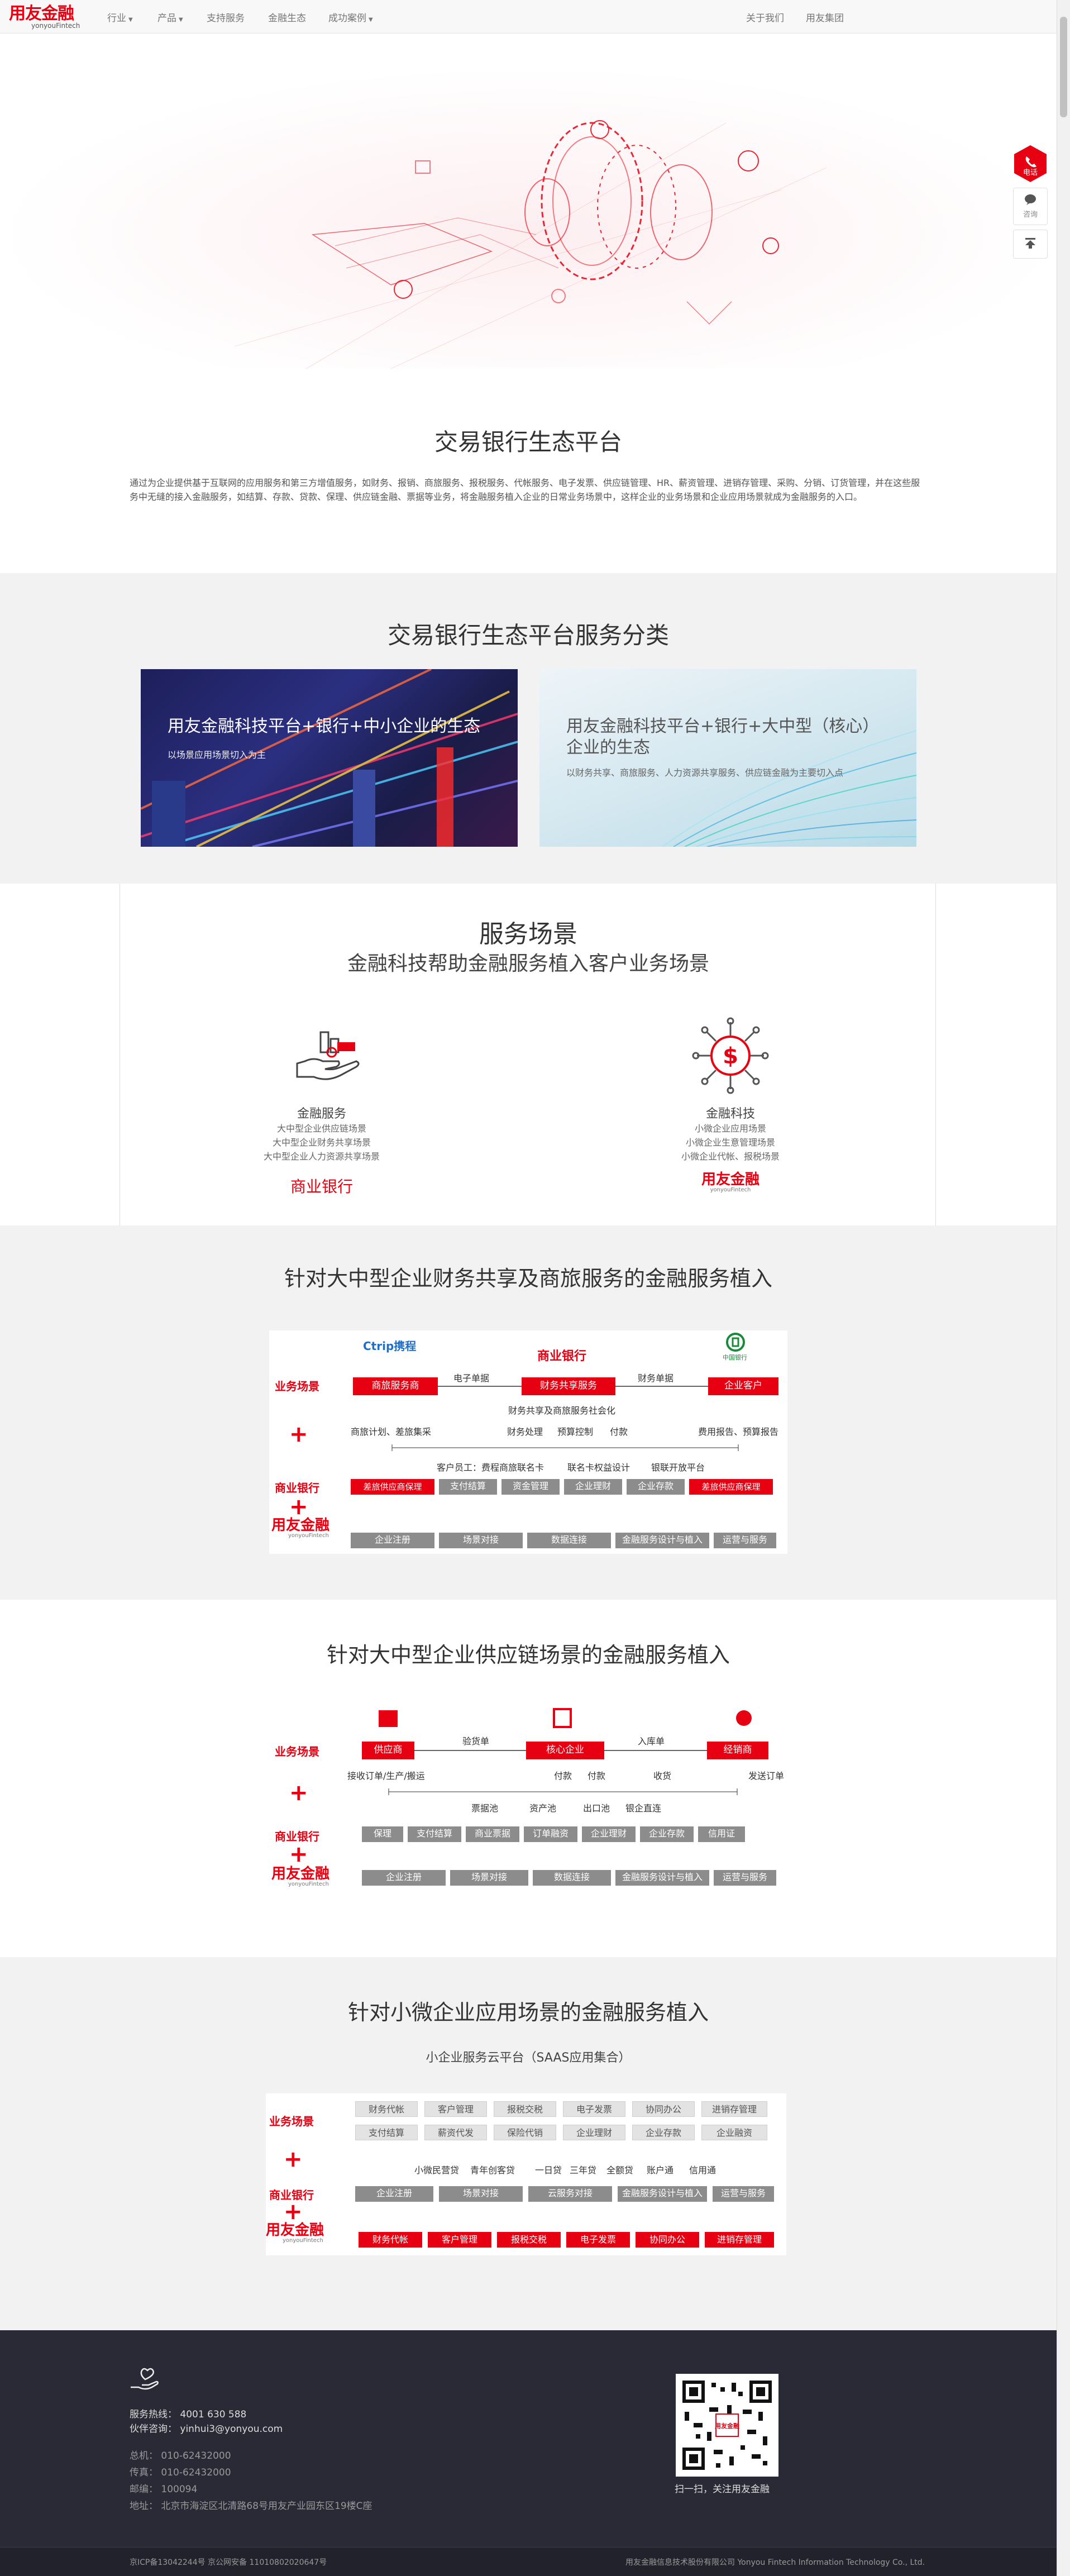  What do you see at coordinates (251, 2507) in the screenshot?
I see `address: 地址： 北京市海淀区北清路68号用友产业园东区19楼C座` at bounding box center [251, 2507].